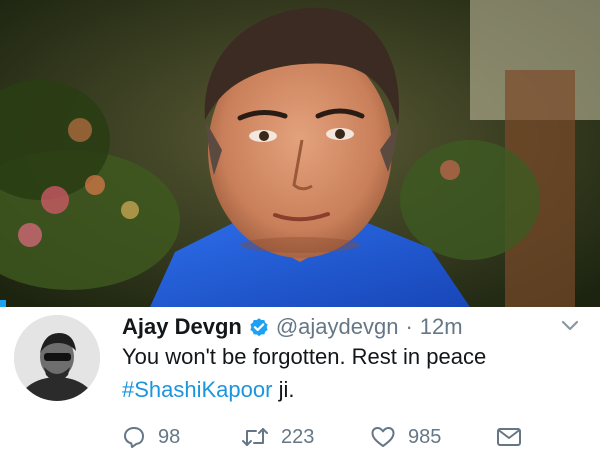  What do you see at coordinates (405, 437) in the screenshot?
I see `like-button: 985` at bounding box center [405, 437].